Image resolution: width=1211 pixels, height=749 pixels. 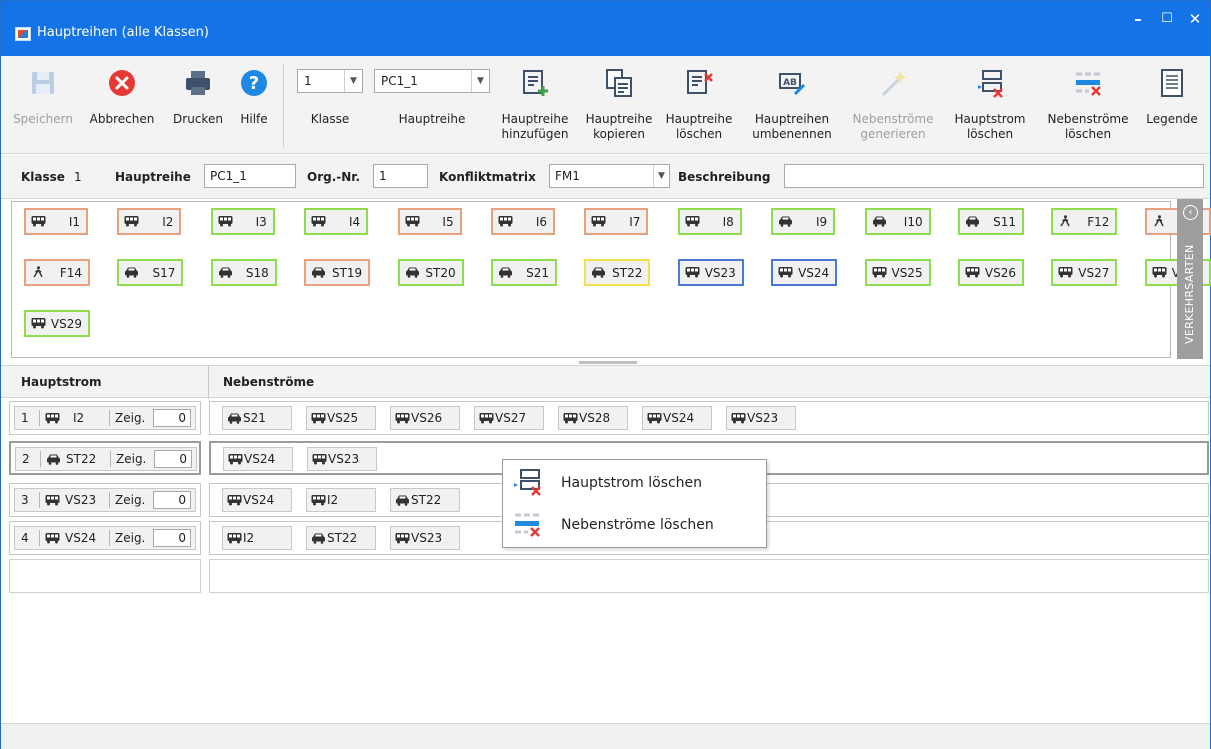 What do you see at coordinates (106, 459) in the screenshot?
I see `main-stream-chip: 2 ST22 Zeig. 0` at bounding box center [106, 459].